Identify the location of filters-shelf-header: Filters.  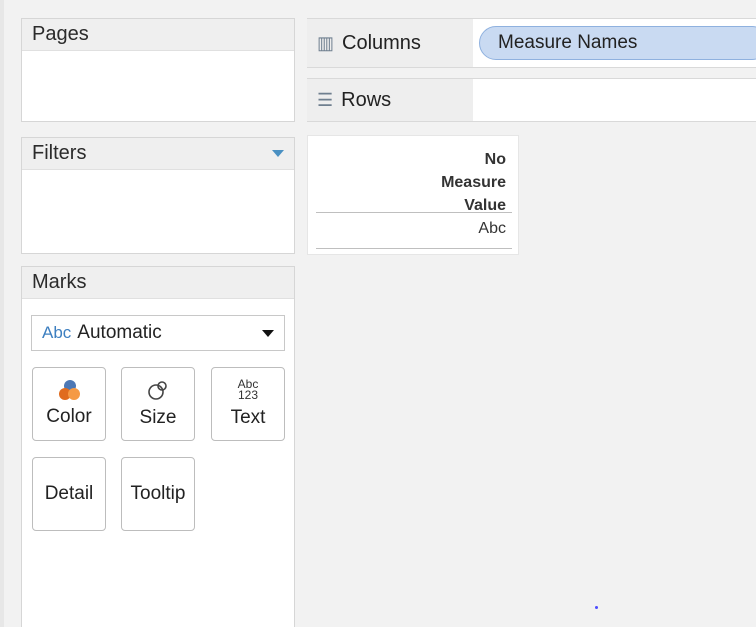
(158, 154).